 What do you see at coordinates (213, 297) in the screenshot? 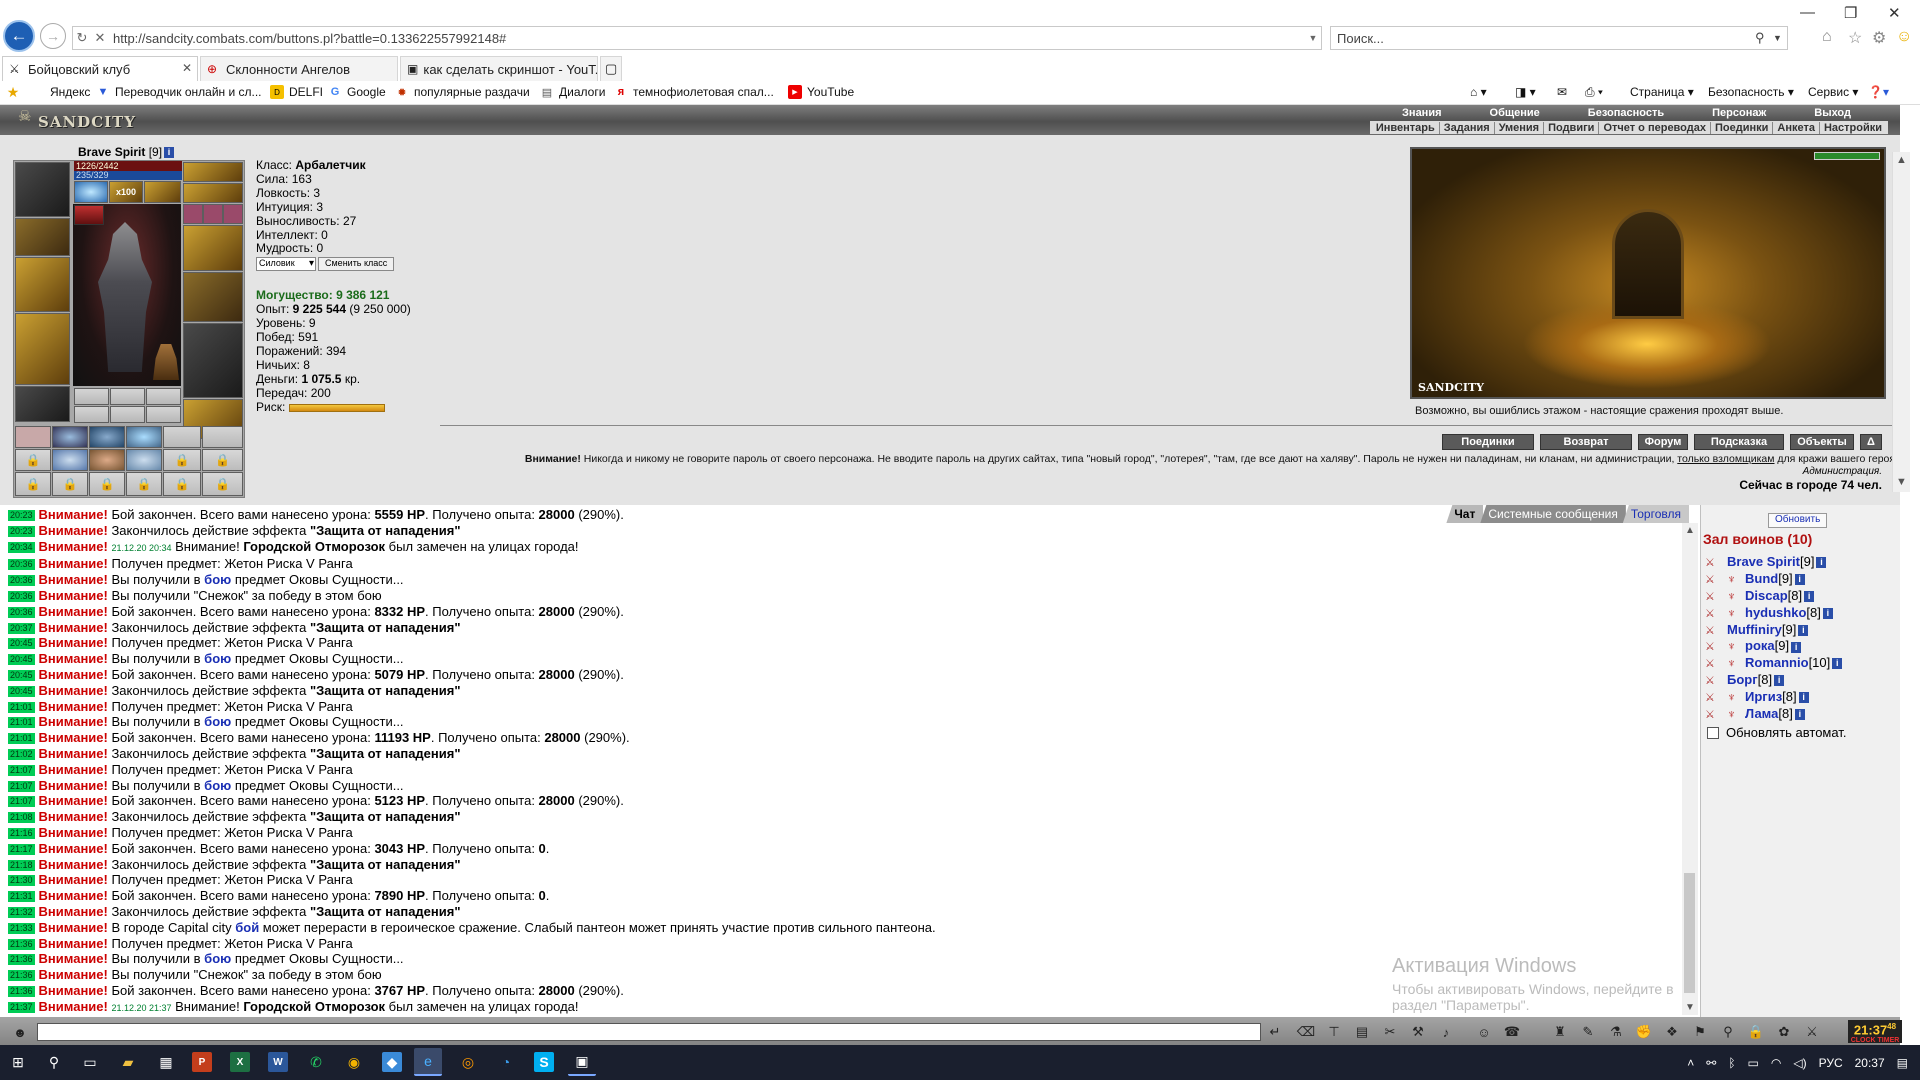
I see `shield-slot` at bounding box center [213, 297].